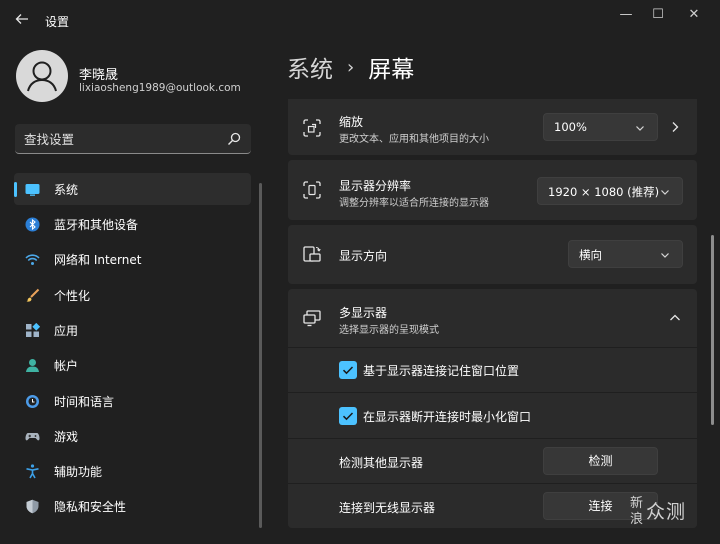 The image size is (720, 544). I want to click on setting-title: 缩放, so click(351, 122).